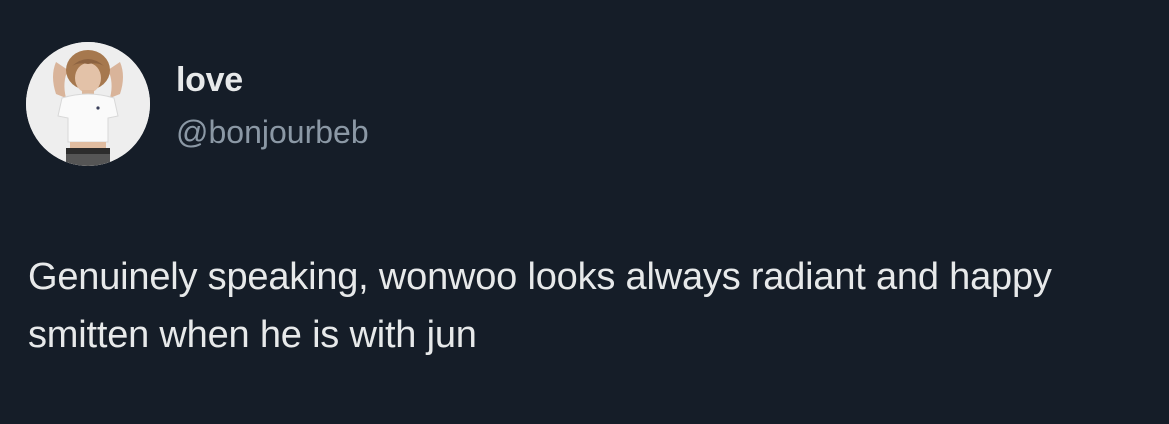 The width and height of the screenshot is (1169, 424). What do you see at coordinates (272, 132) in the screenshot?
I see `user-handle: @bonjourbeb` at bounding box center [272, 132].